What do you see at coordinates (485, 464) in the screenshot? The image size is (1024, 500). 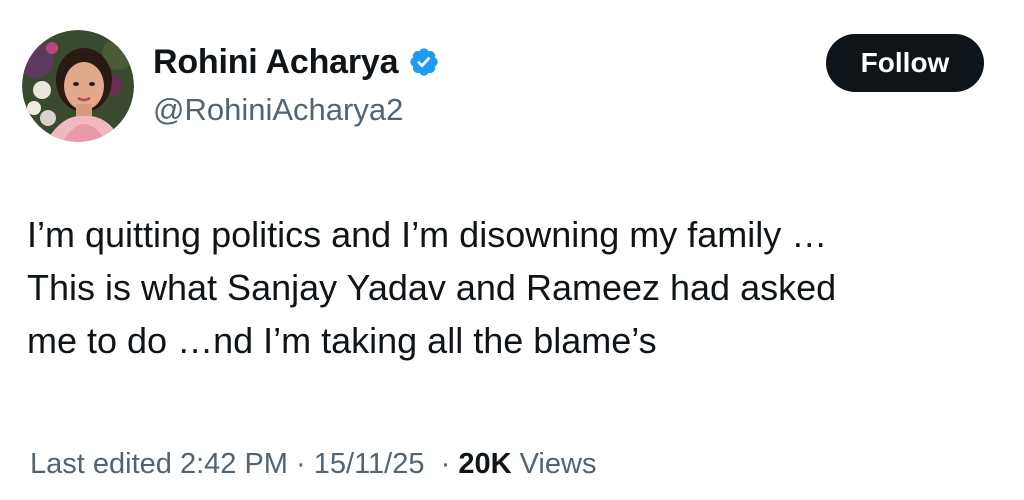 I see `views-count: 20K` at bounding box center [485, 464].